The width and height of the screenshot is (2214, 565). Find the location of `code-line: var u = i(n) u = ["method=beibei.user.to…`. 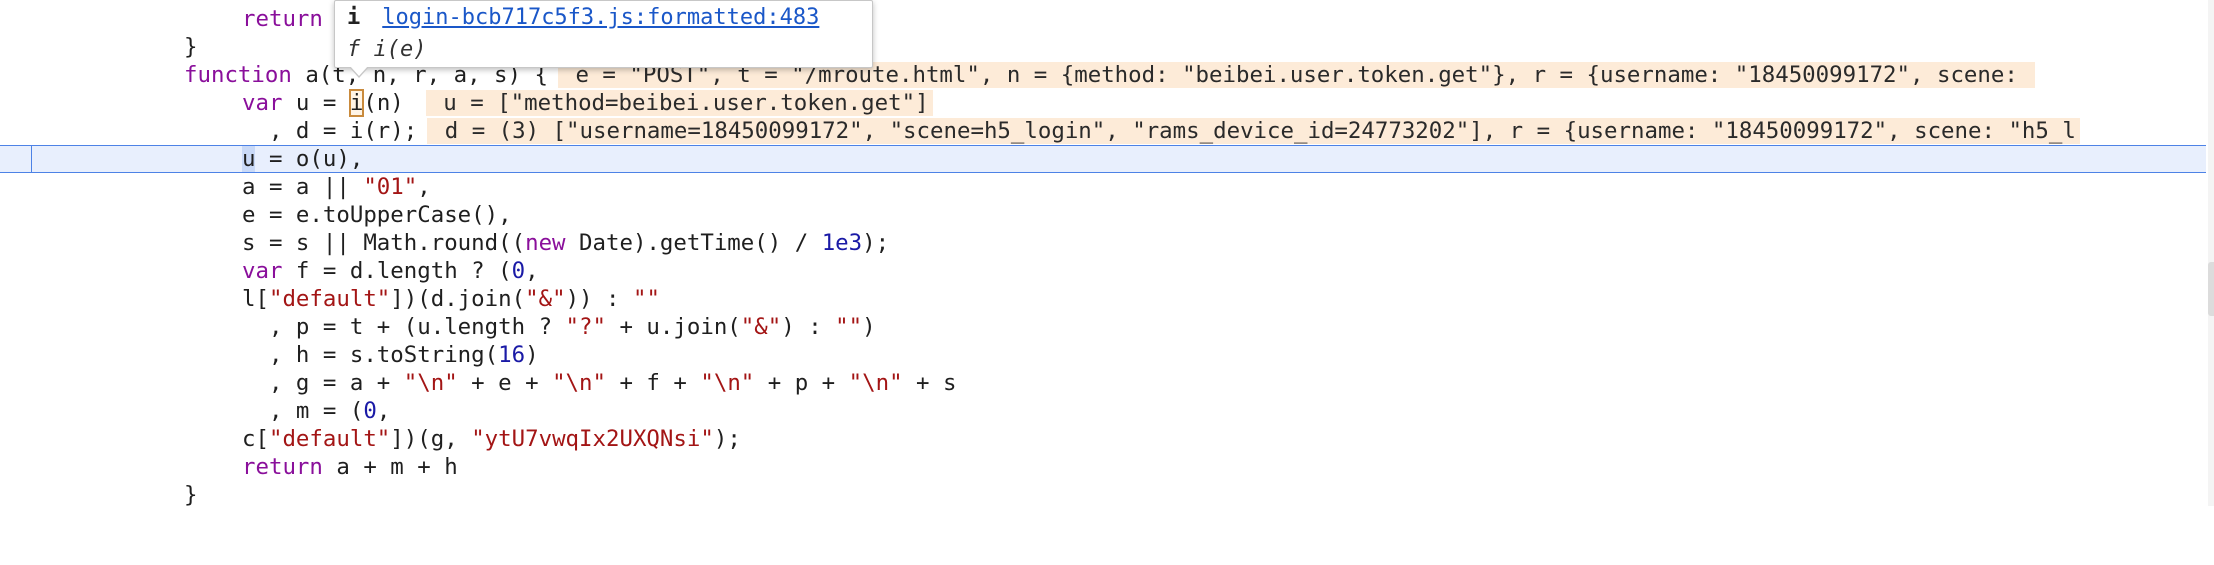

code-line: var u = i(n) u = ["method=beibei.user.to… is located at coordinates (1103, 103).